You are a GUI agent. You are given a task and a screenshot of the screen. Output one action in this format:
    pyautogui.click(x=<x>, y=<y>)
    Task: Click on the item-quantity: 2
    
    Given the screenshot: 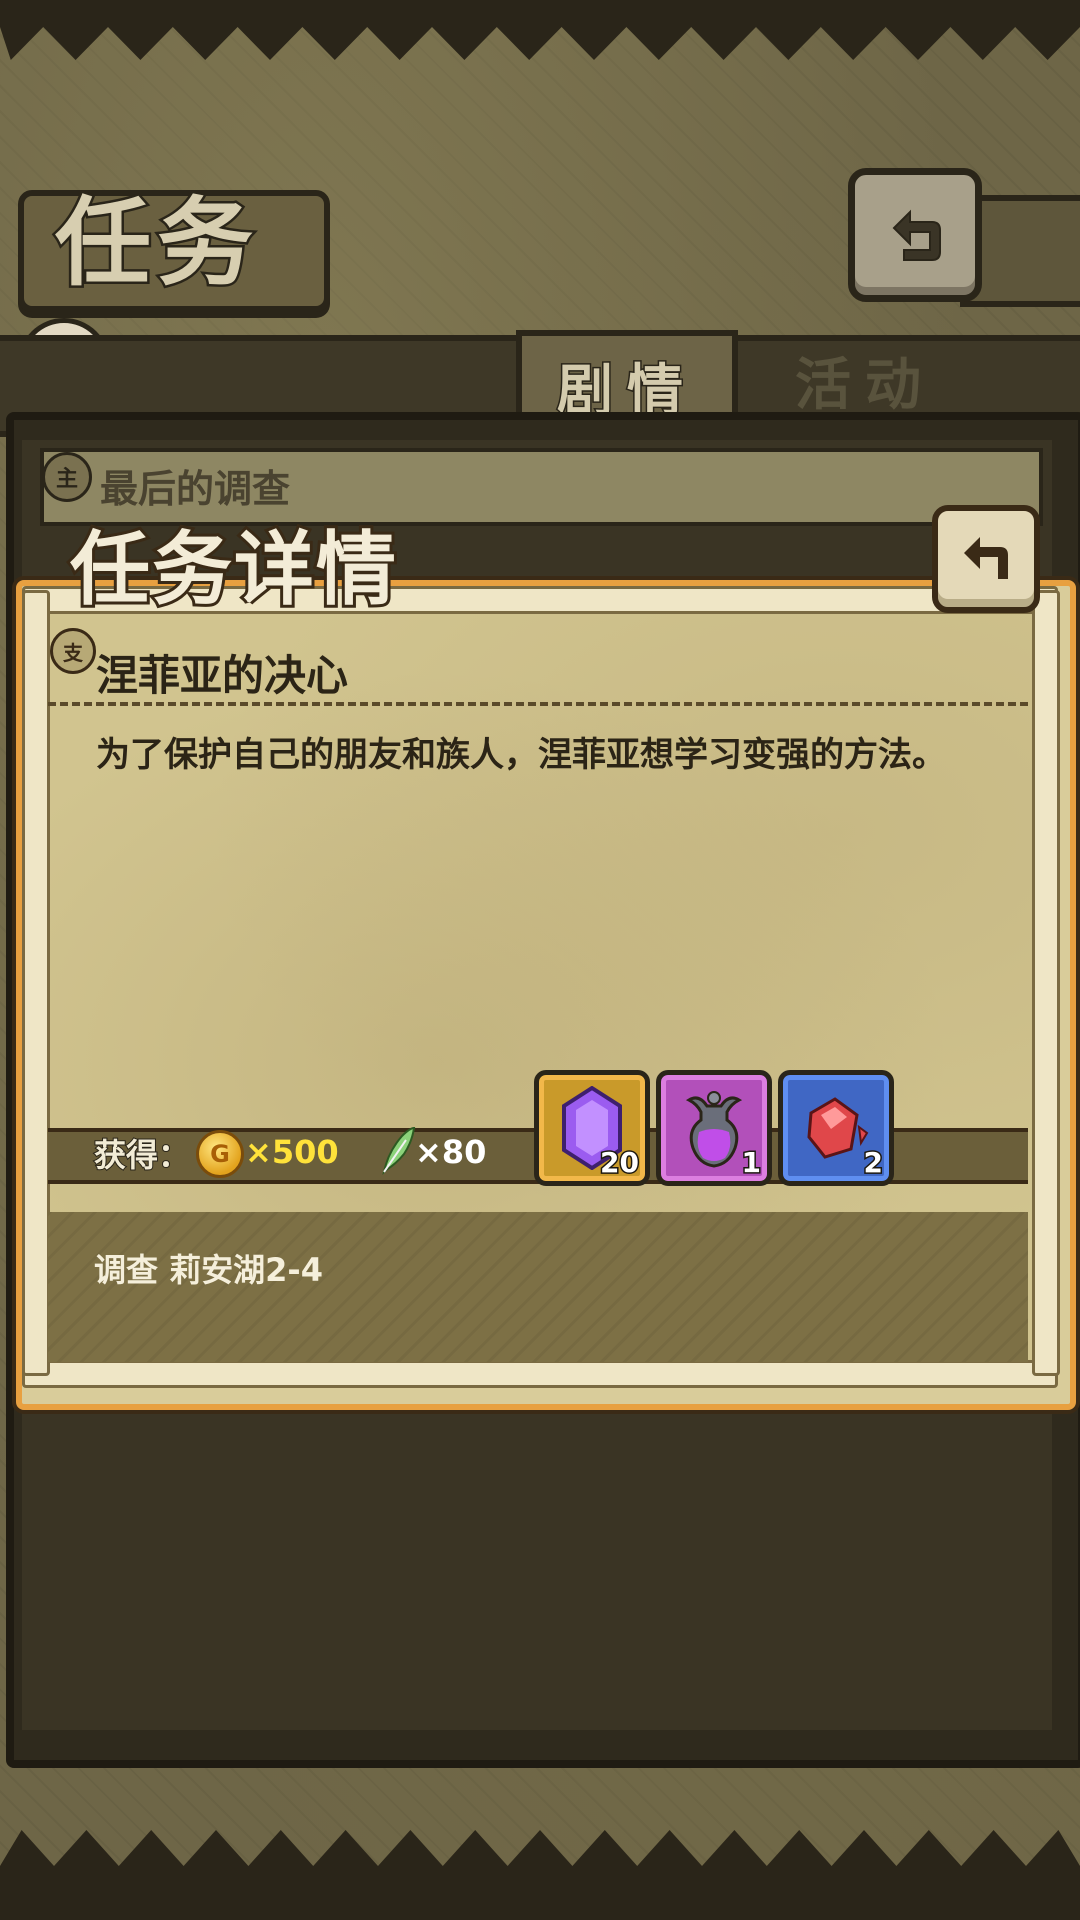 What is the action you would take?
    pyautogui.click(x=873, y=1163)
    